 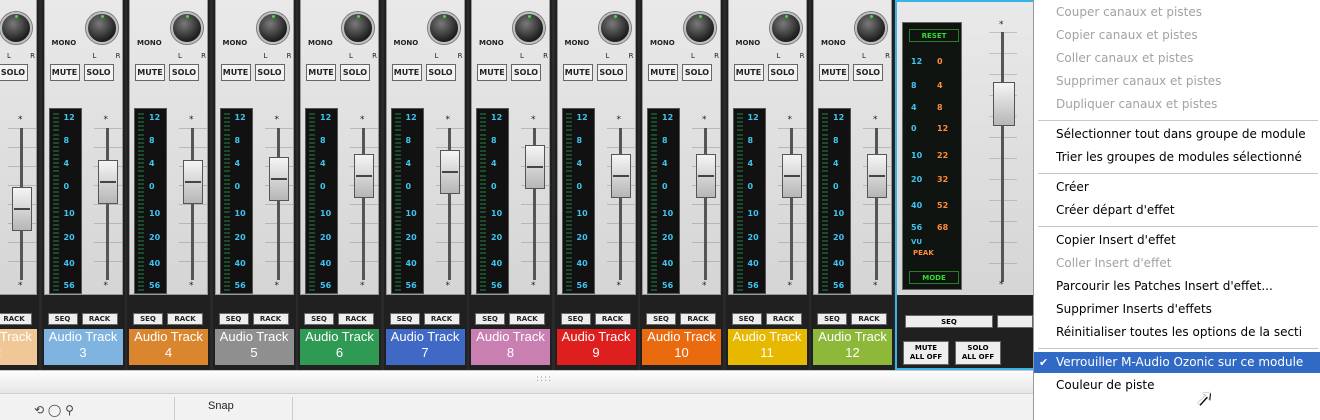 What do you see at coordinates (852, 347) in the screenshot?
I see `track-label: Audio Track 12` at bounding box center [852, 347].